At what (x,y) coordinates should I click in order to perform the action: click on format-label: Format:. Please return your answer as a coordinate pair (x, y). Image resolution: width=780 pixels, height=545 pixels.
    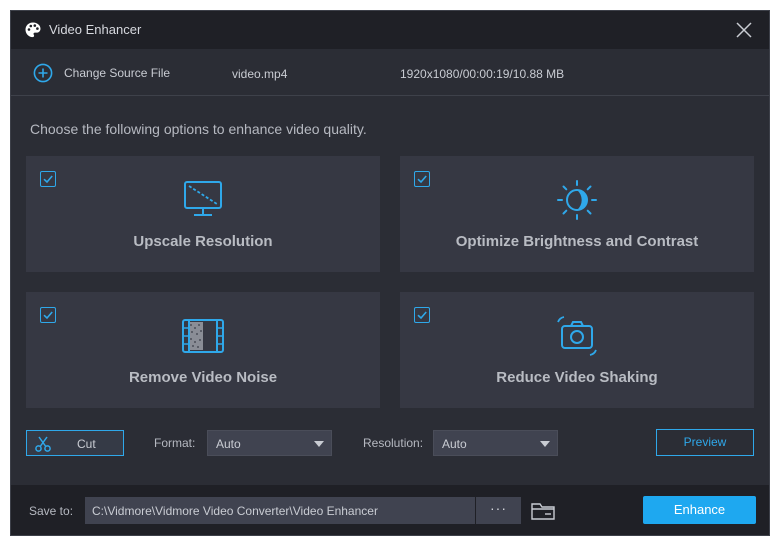
    Looking at the image, I should click on (175, 443).